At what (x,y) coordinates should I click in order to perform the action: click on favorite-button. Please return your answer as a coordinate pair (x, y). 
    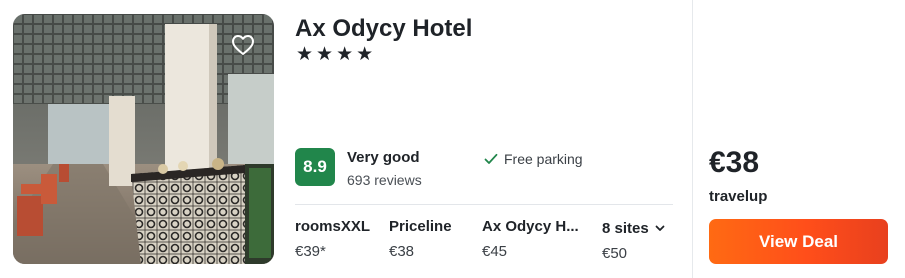
    Looking at the image, I should click on (243, 45).